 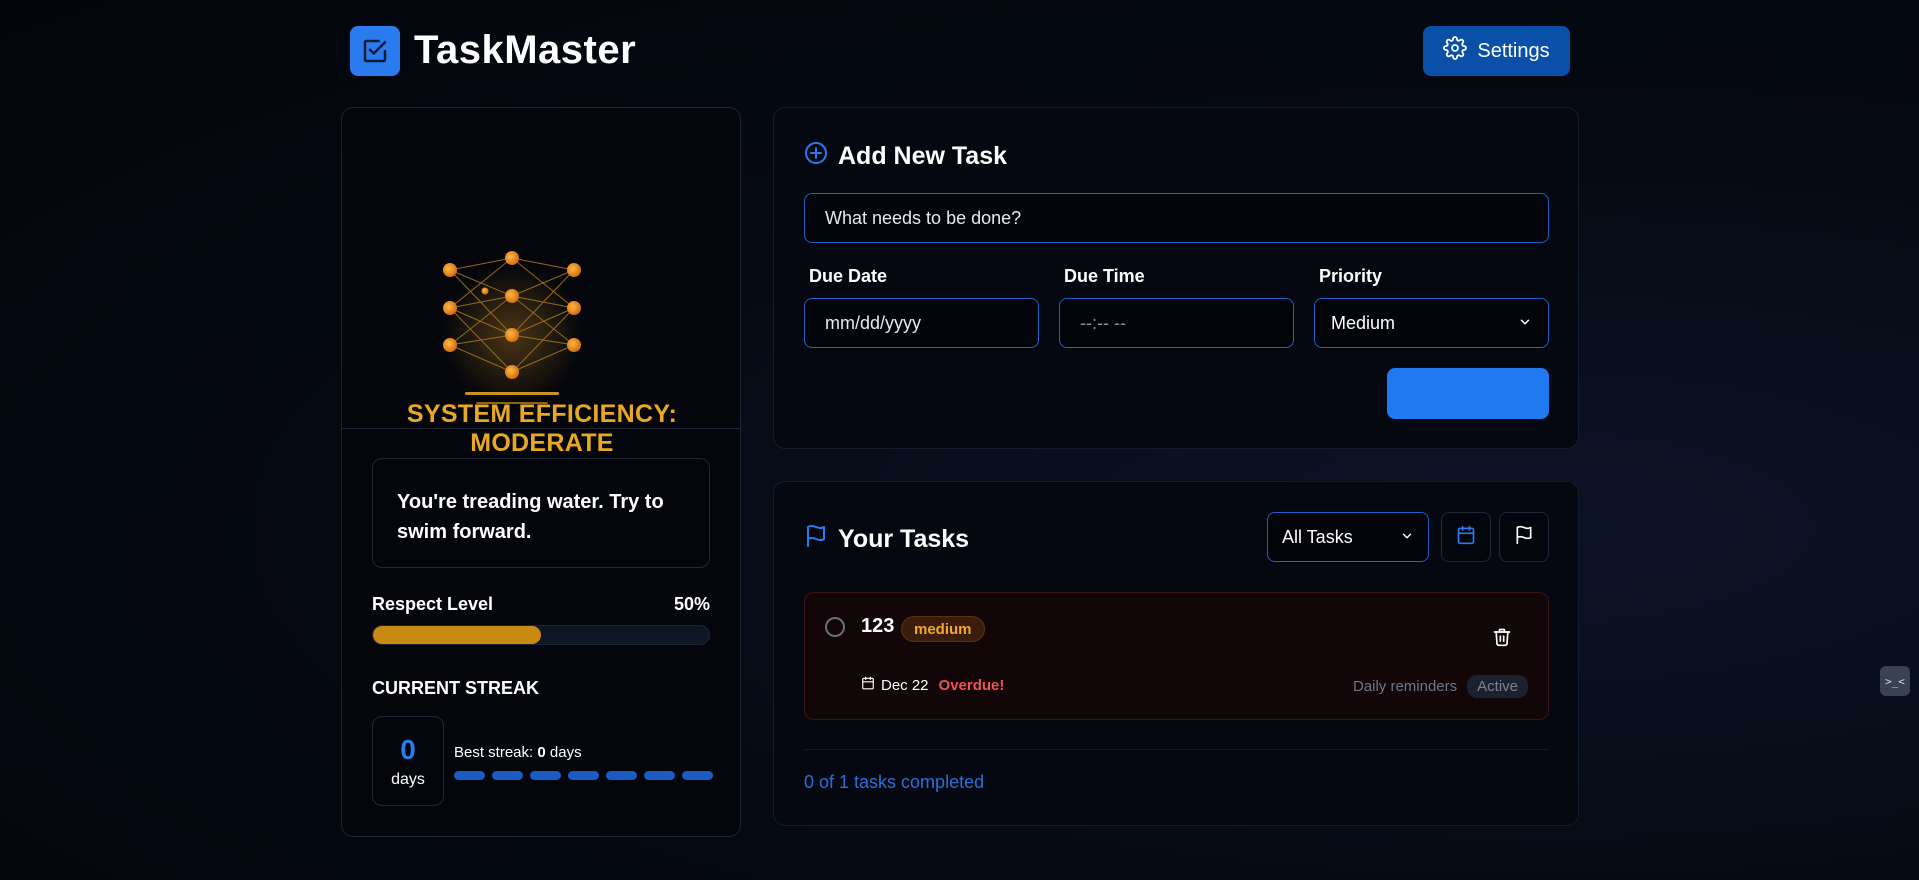 What do you see at coordinates (1468, 393) in the screenshot?
I see `add-task-button` at bounding box center [1468, 393].